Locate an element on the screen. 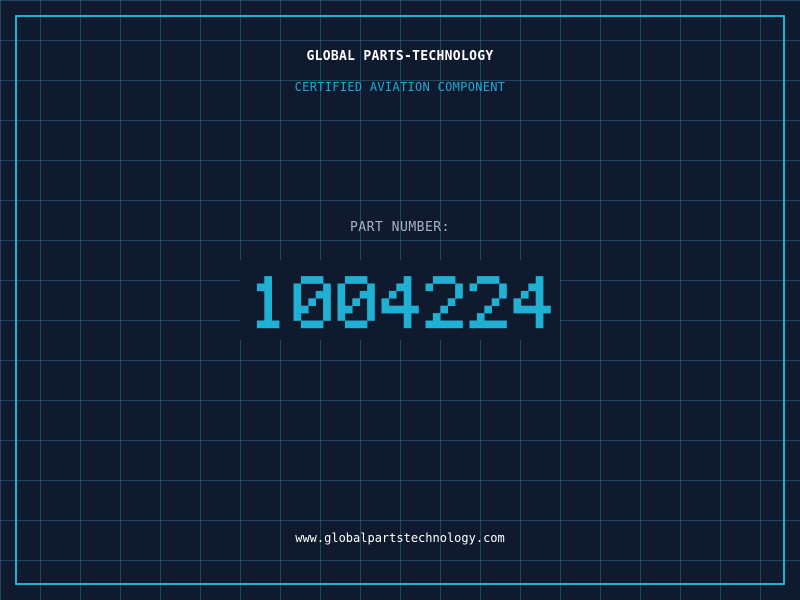 This screenshot has width=800, height=600. certification-tagline: CERTIFIED AVIATION COMPONENT is located at coordinates (400, 87).